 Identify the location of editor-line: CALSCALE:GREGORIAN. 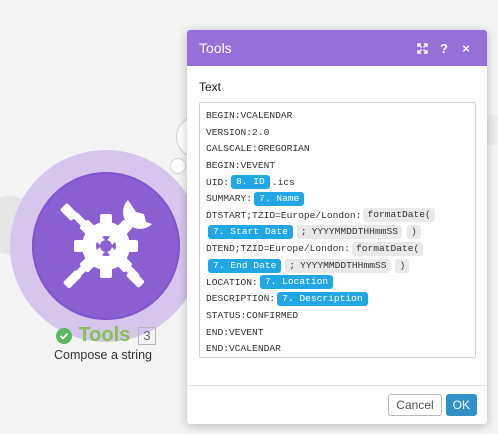
(337, 148).